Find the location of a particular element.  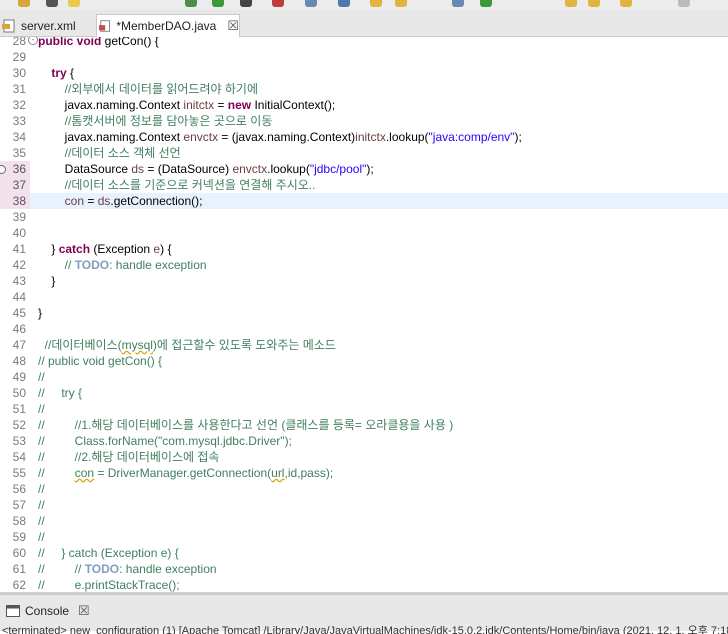

line-number: 46 is located at coordinates (19, 329).